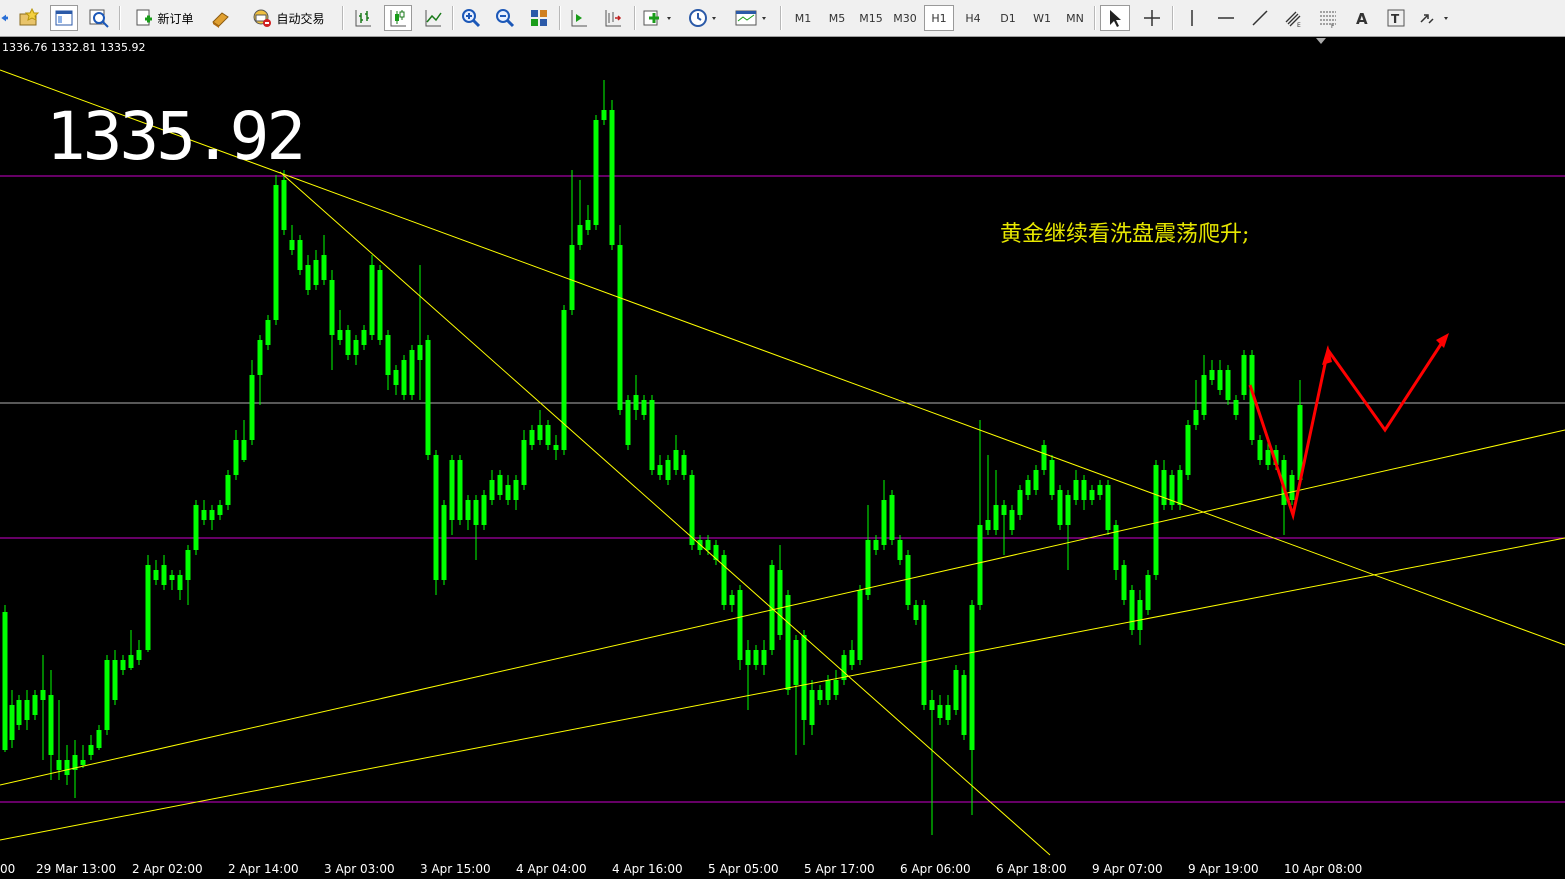 The image size is (1565, 879). I want to click on candlestick-icon, so click(398, 18).